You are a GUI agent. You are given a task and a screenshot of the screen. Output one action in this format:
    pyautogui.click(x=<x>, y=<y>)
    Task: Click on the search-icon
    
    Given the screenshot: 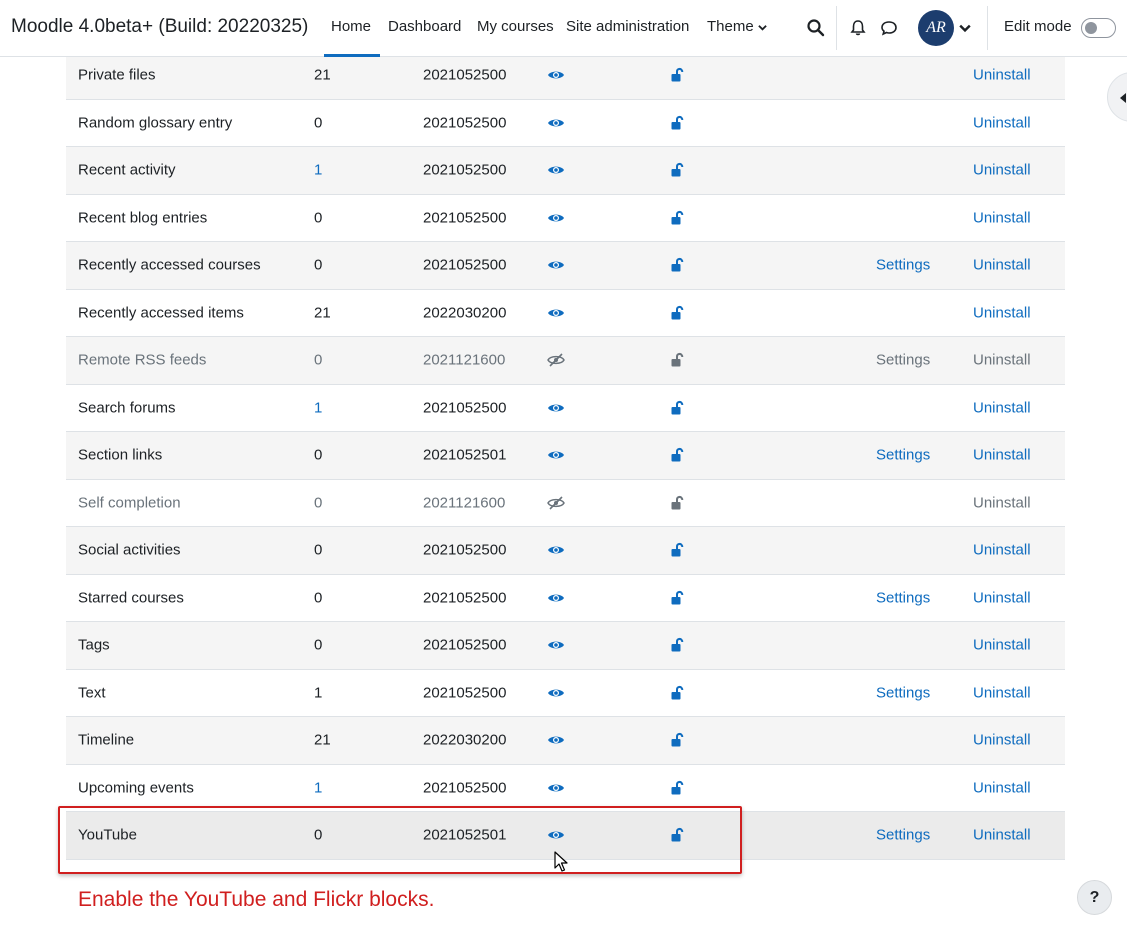 What is the action you would take?
    pyautogui.click(x=816, y=28)
    